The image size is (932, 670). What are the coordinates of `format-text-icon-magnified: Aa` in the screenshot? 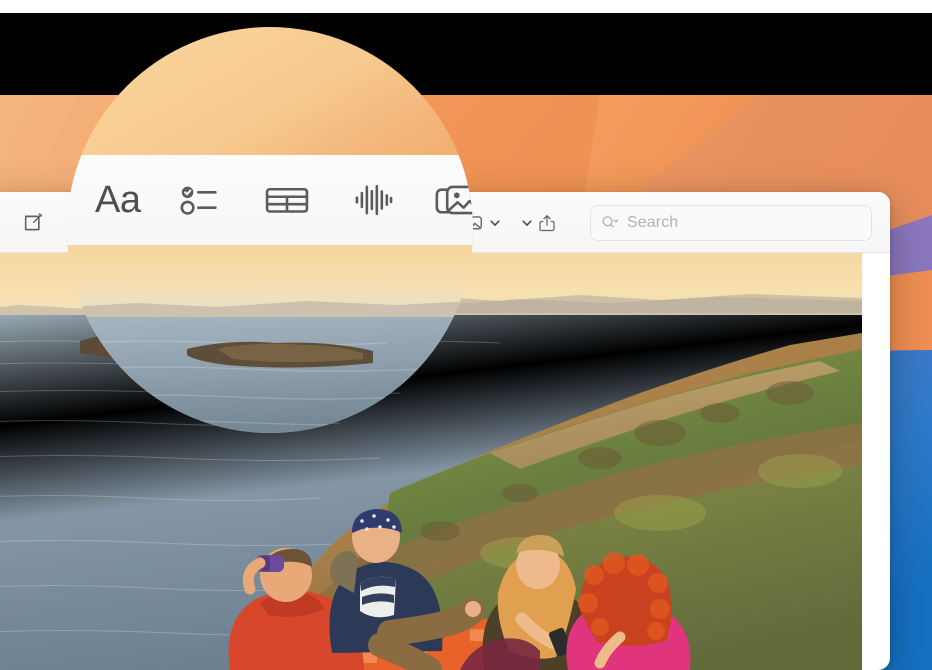 It's located at (118, 200).